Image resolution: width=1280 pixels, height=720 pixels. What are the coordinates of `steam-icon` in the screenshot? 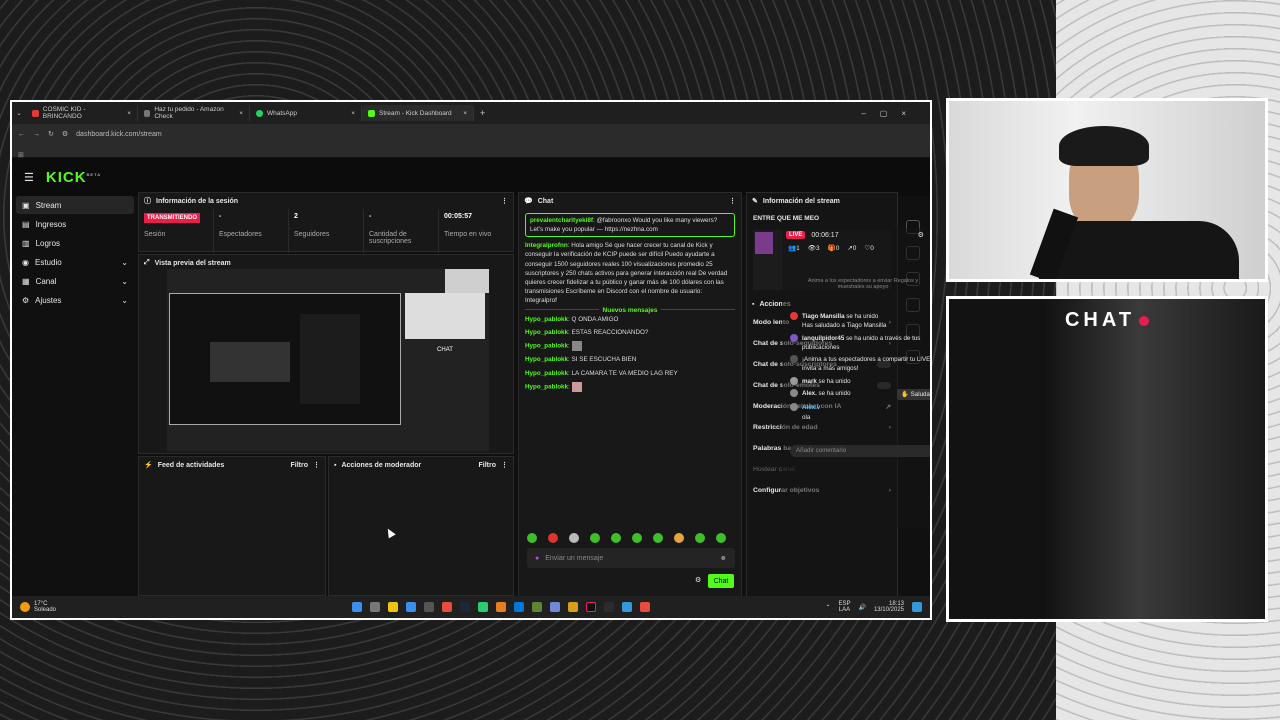 It's located at (464, 607).